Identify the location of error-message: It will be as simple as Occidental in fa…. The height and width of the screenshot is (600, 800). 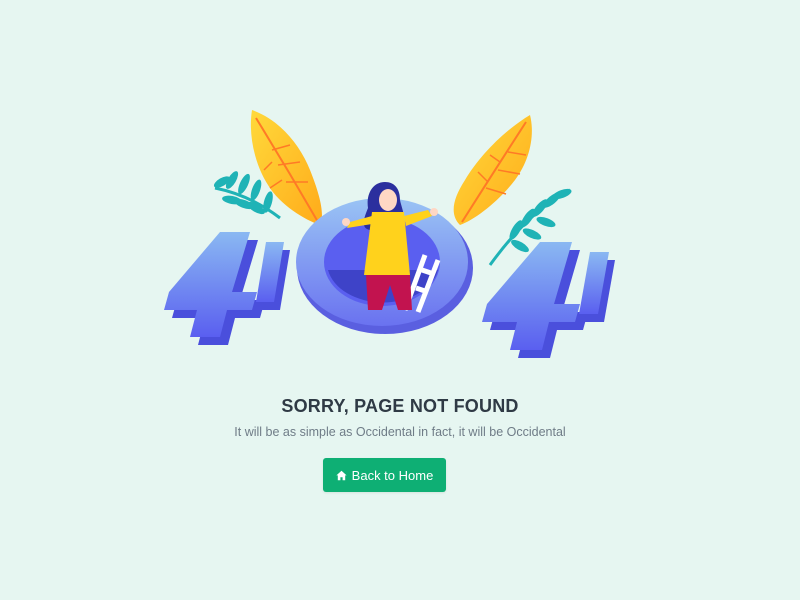
(400, 432).